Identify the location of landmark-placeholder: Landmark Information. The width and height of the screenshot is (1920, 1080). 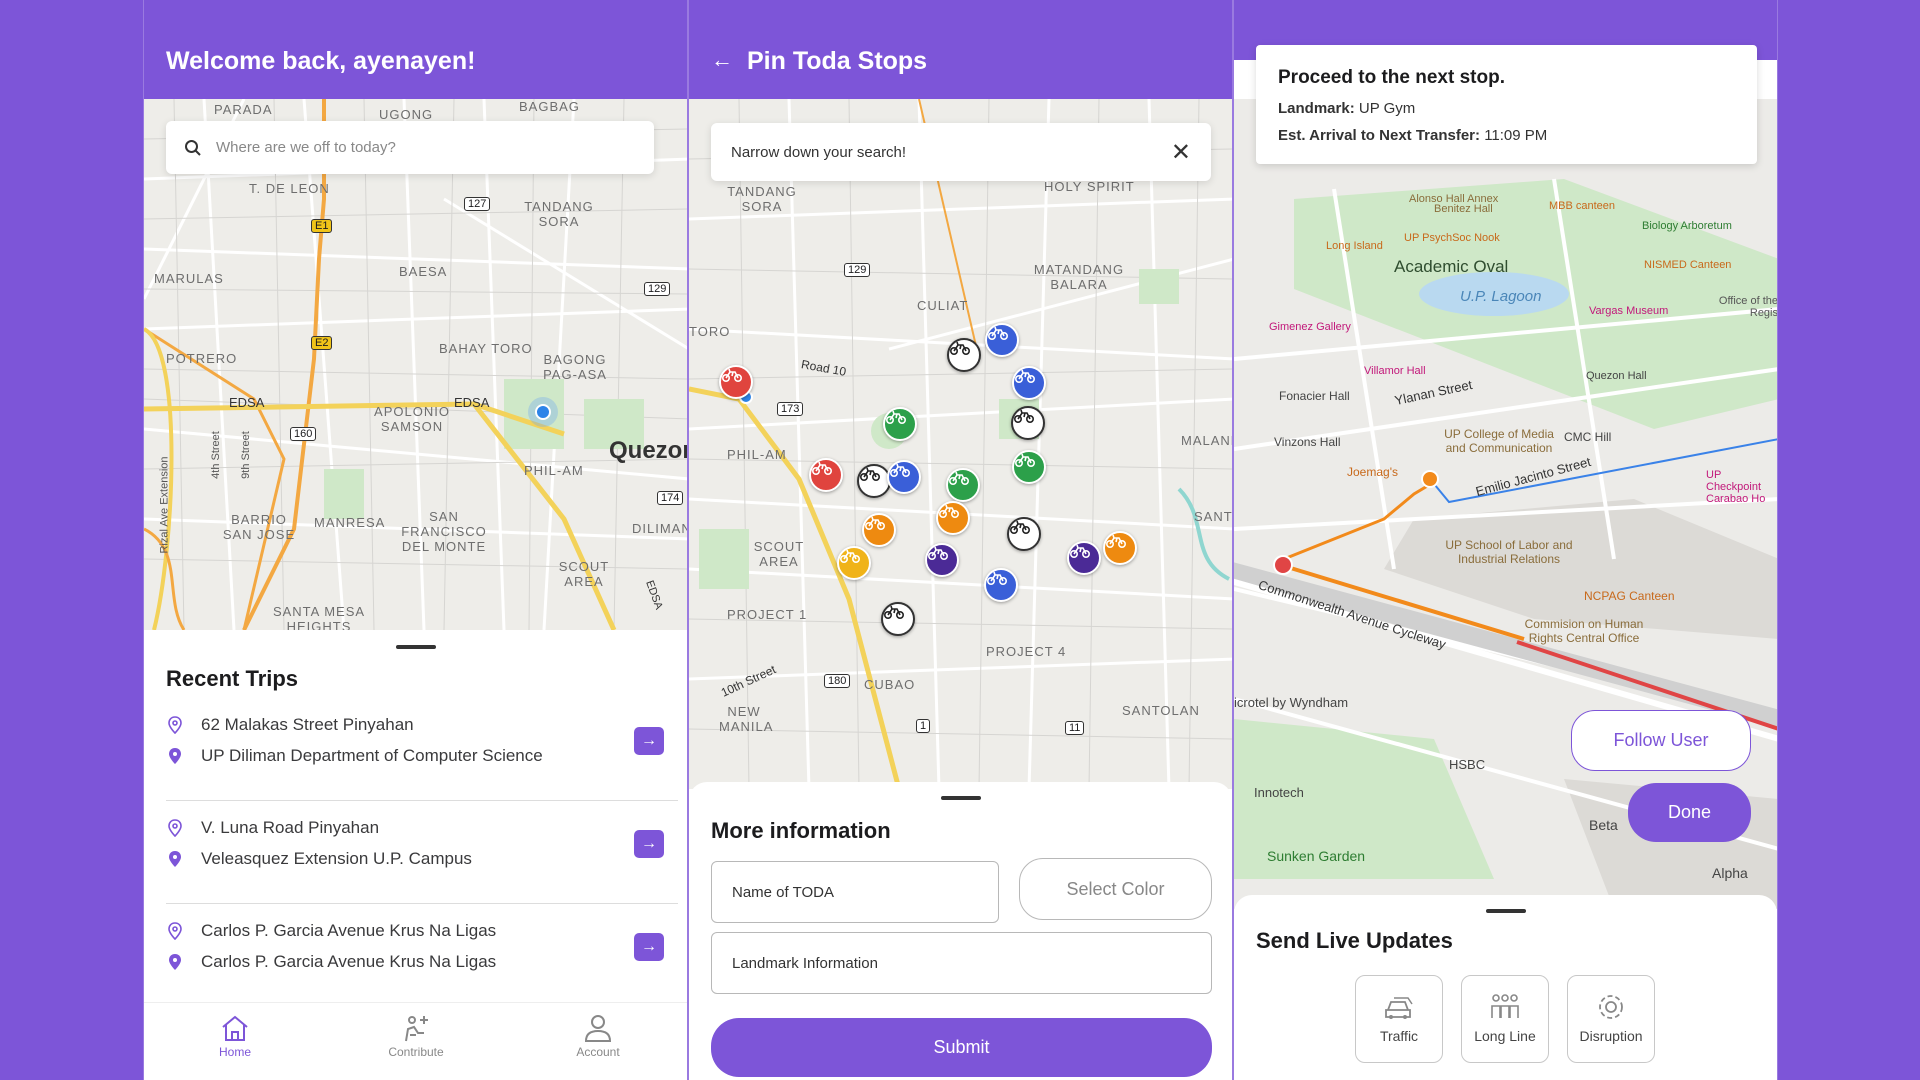
(805, 963).